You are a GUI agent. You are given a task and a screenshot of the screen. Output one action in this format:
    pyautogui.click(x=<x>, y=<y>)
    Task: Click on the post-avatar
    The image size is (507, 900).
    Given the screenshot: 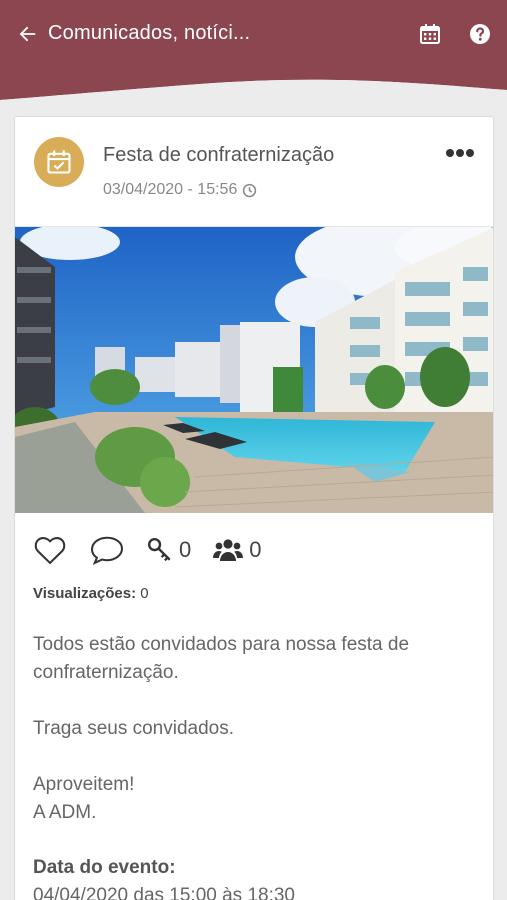 What is the action you would take?
    pyautogui.click(x=59, y=162)
    